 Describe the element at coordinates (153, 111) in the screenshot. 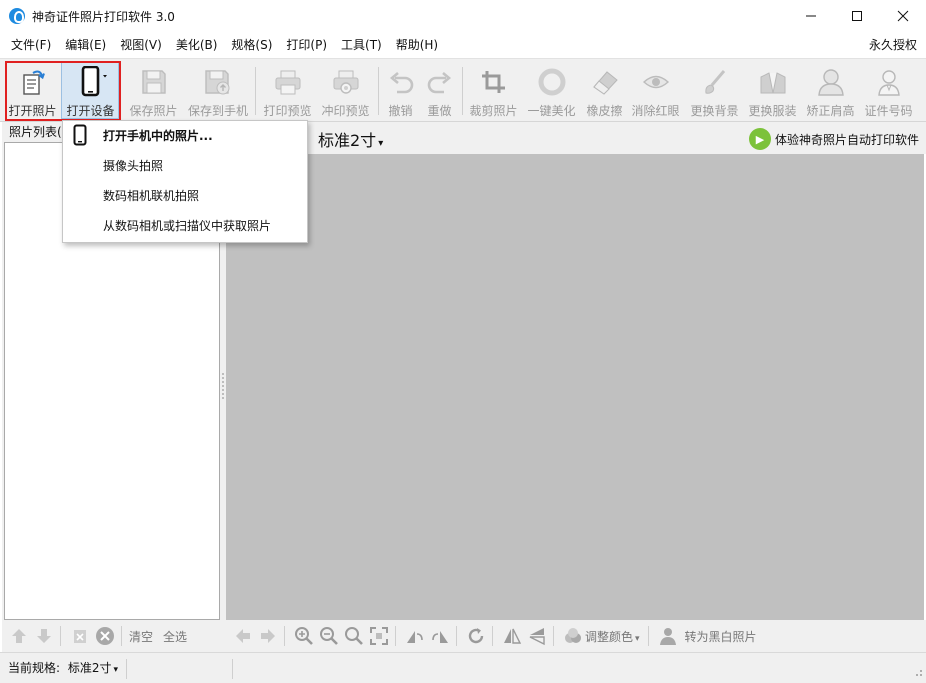

I see `save-photo-label: 保存照片` at that location.